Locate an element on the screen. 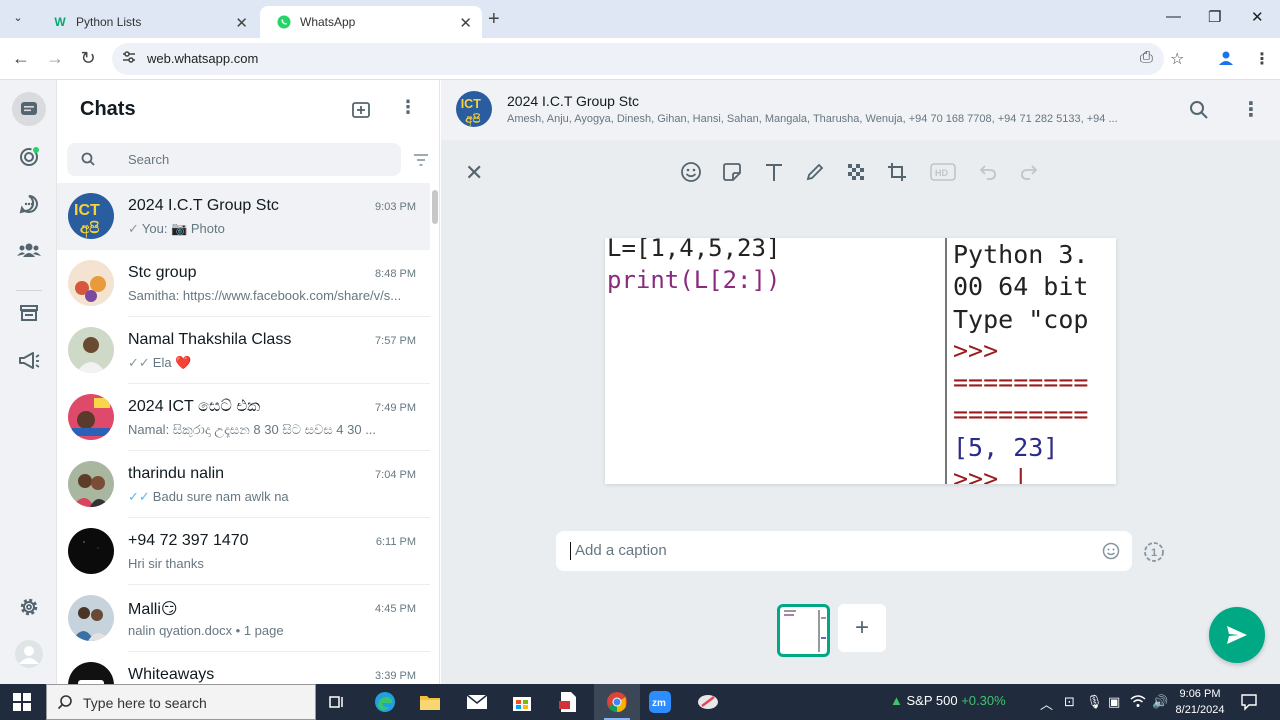 This screenshot has width=1280, height=720. search-icon is located at coordinates (1199, 112).